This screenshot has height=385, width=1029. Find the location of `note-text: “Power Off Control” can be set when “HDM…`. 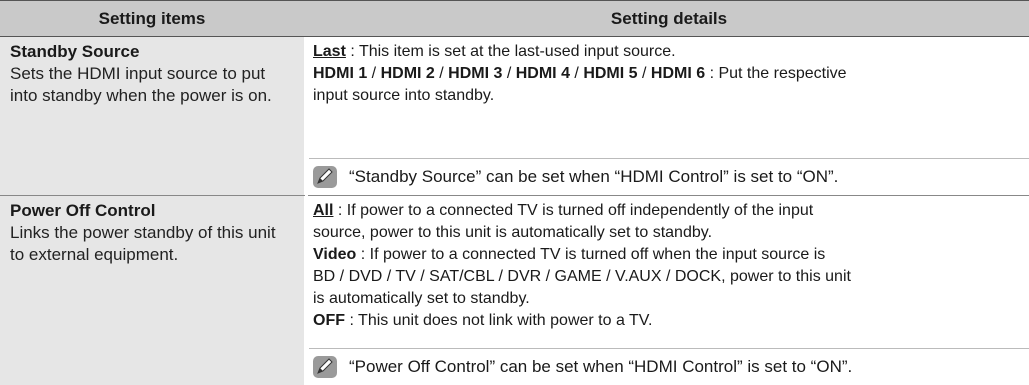

note-text: “Power Off Control” can be set when “HDM… is located at coordinates (601, 366).